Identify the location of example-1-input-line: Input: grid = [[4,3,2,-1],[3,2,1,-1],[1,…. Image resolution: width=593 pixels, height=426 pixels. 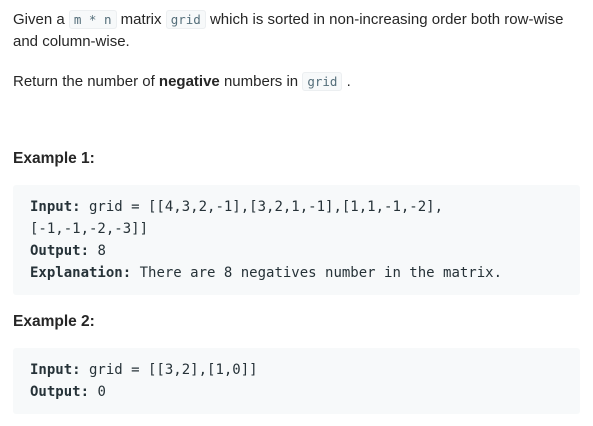
(236, 207).